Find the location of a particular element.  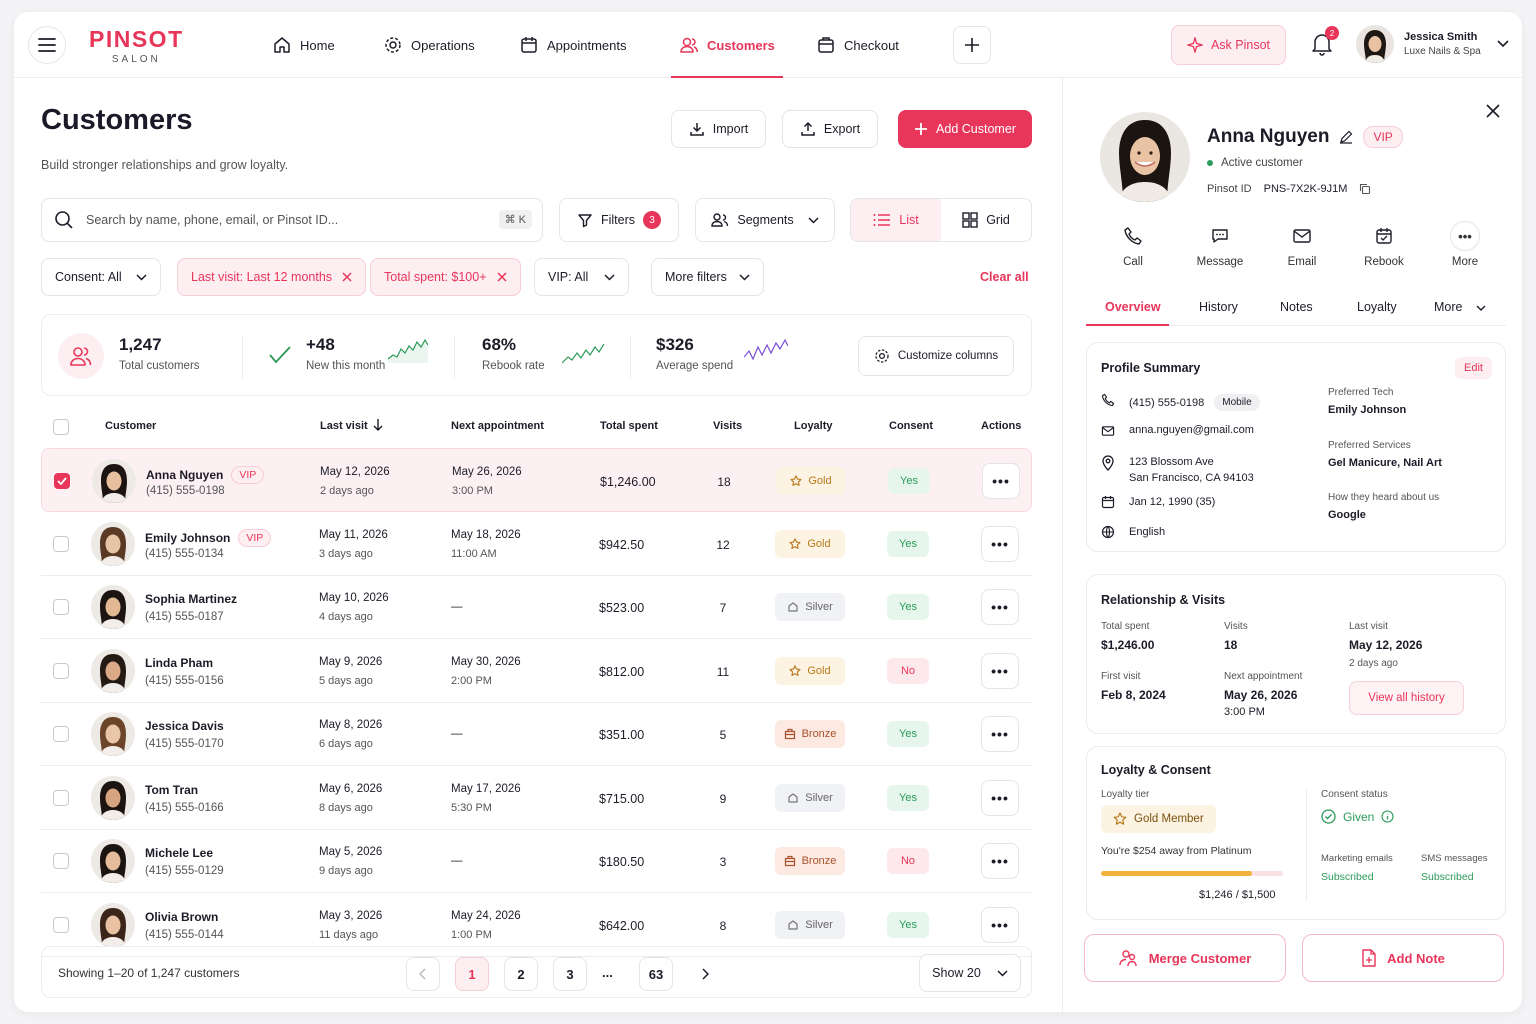

tab-loyalty: Loyalty is located at coordinates (1377, 307).